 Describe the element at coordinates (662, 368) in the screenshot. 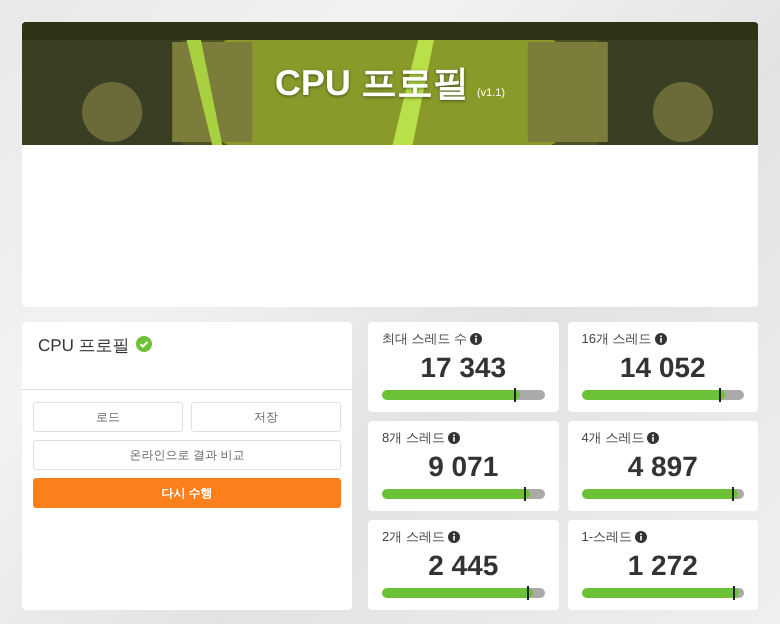

I see `score-value: 14 052` at that location.